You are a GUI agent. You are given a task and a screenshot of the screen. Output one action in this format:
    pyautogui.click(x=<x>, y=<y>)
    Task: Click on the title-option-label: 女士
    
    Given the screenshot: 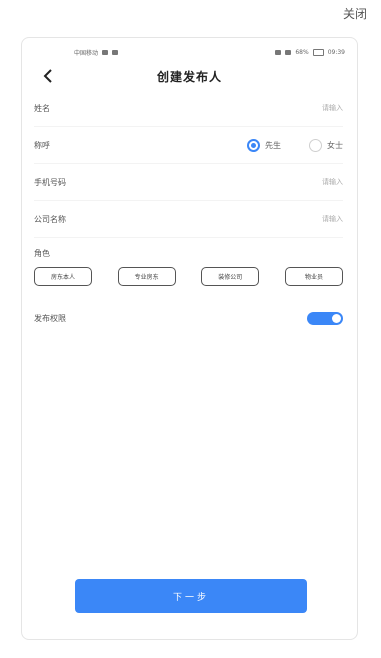 What is the action you would take?
    pyautogui.click(x=335, y=145)
    